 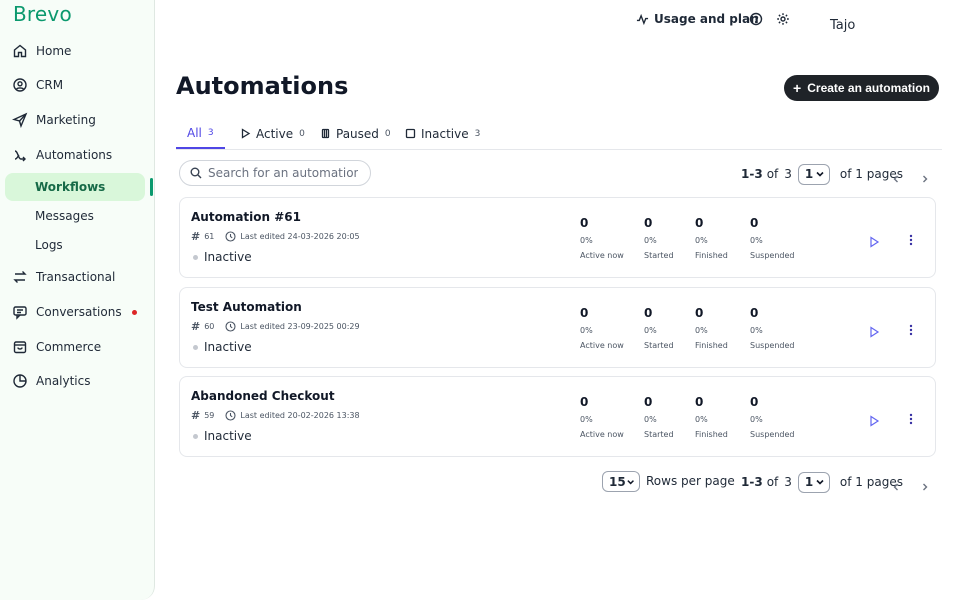 What do you see at coordinates (64, 216) in the screenshot?
I see `sidebar-subitem-label: Messages` at bounding box center [64, 216].